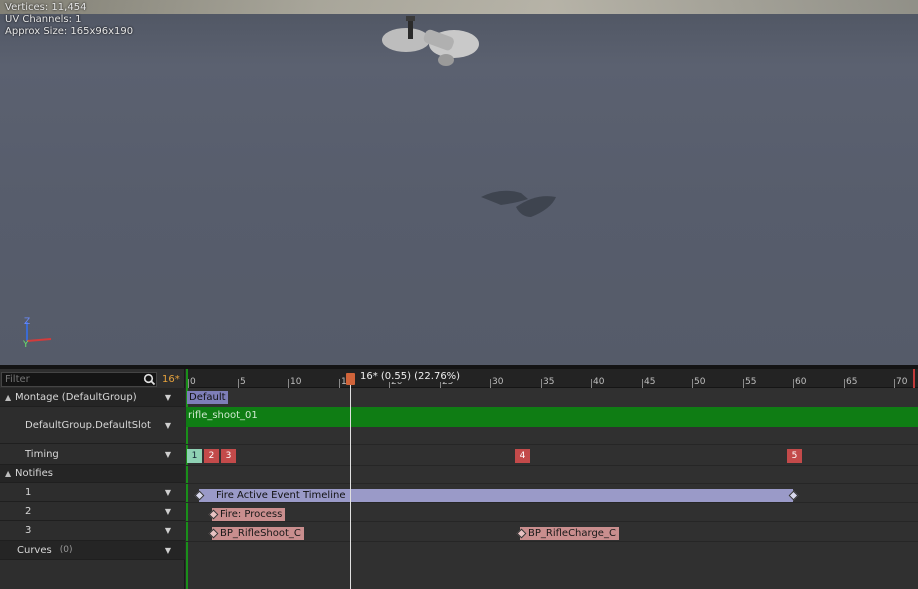 The image size is (918, 589). Describe the element at coordinates (211, 456) in the screenshot. I see `section-marker: 2` at that location.